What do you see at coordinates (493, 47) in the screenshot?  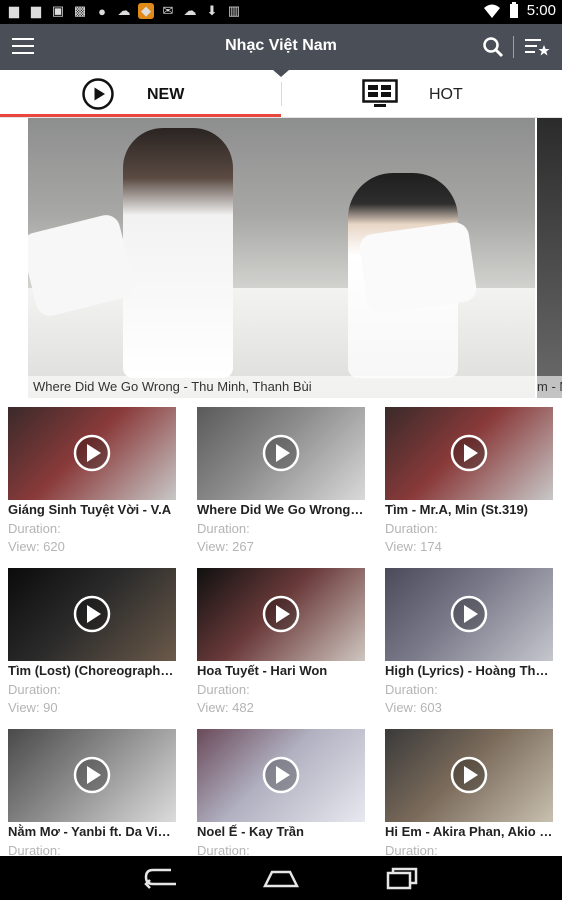 I see `search-icon` at bounding box center [493, 47].